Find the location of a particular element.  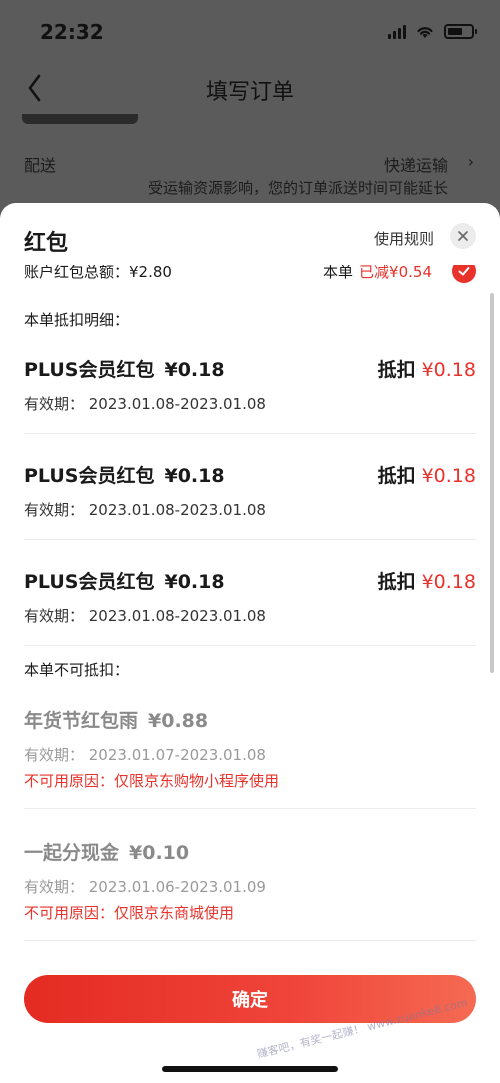

coupon-name: 年货节红包雨 is located at coordinates (81, 721).